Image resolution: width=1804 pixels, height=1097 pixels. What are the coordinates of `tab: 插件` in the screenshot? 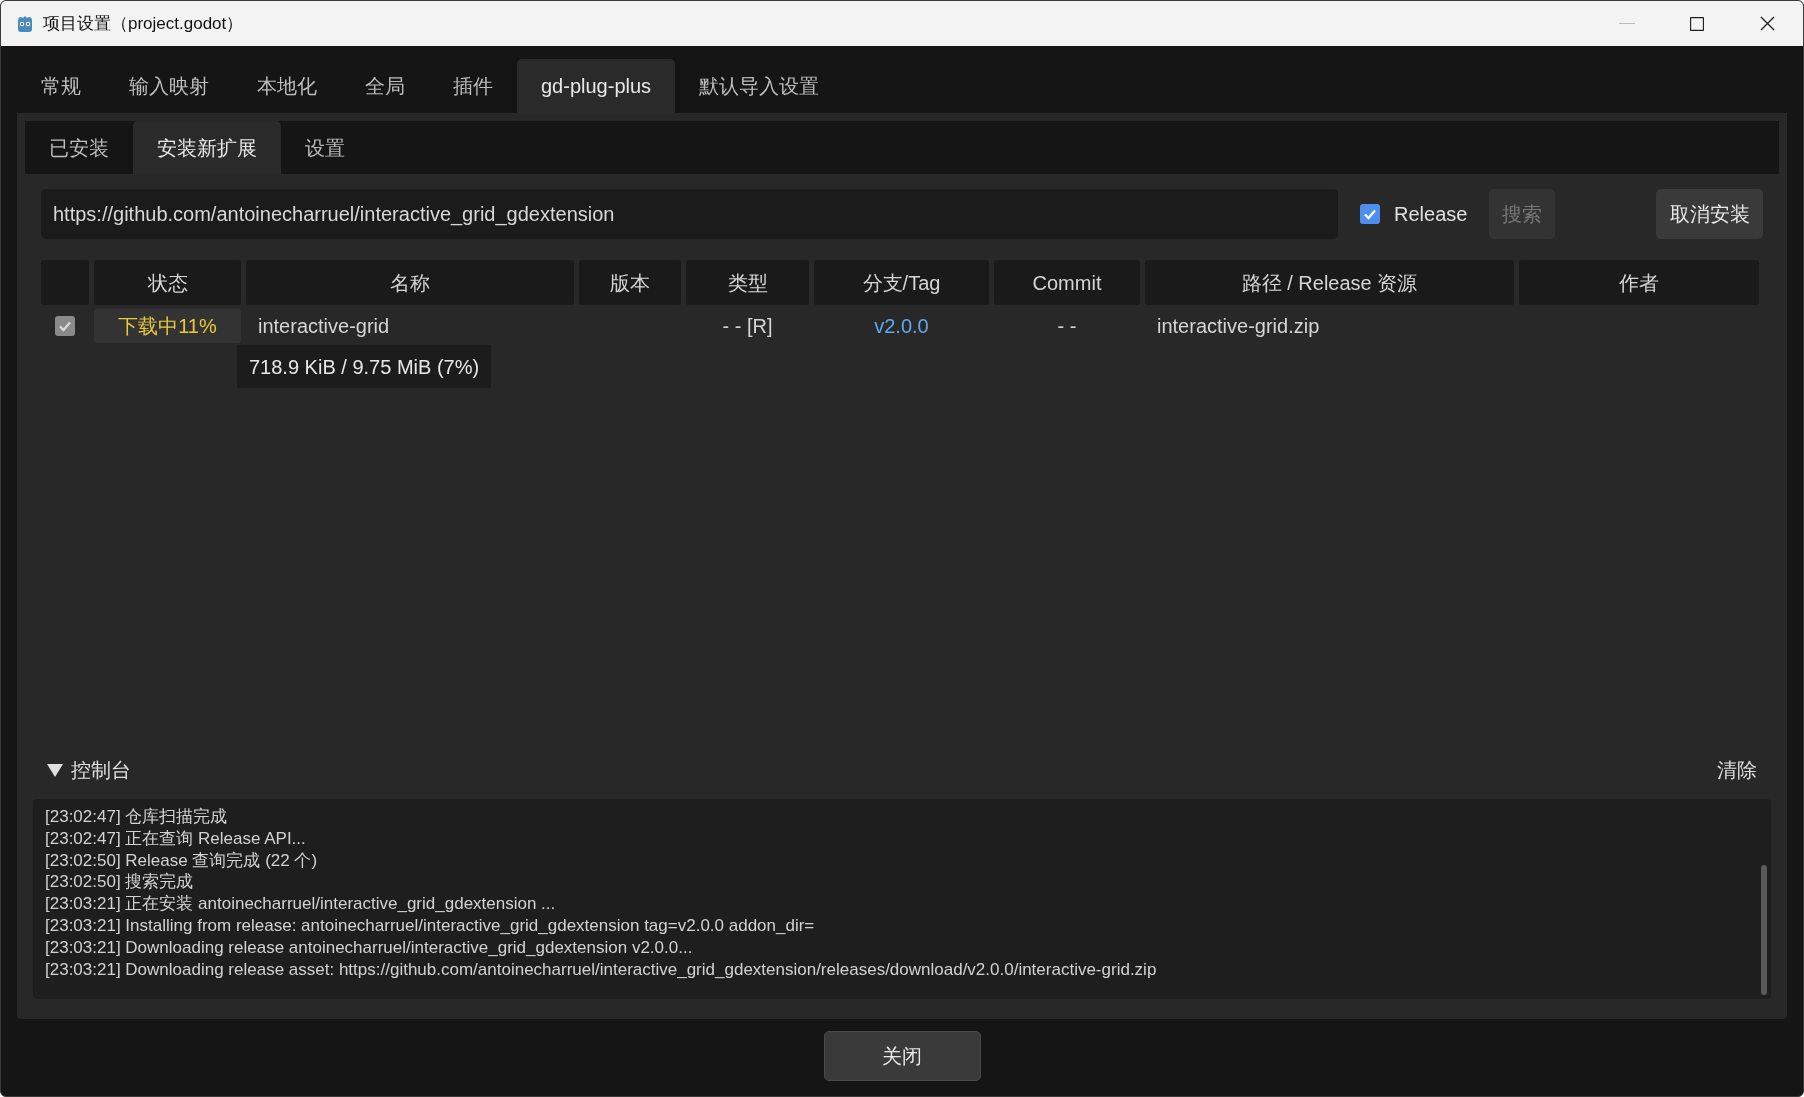 It's located at (473, 86).